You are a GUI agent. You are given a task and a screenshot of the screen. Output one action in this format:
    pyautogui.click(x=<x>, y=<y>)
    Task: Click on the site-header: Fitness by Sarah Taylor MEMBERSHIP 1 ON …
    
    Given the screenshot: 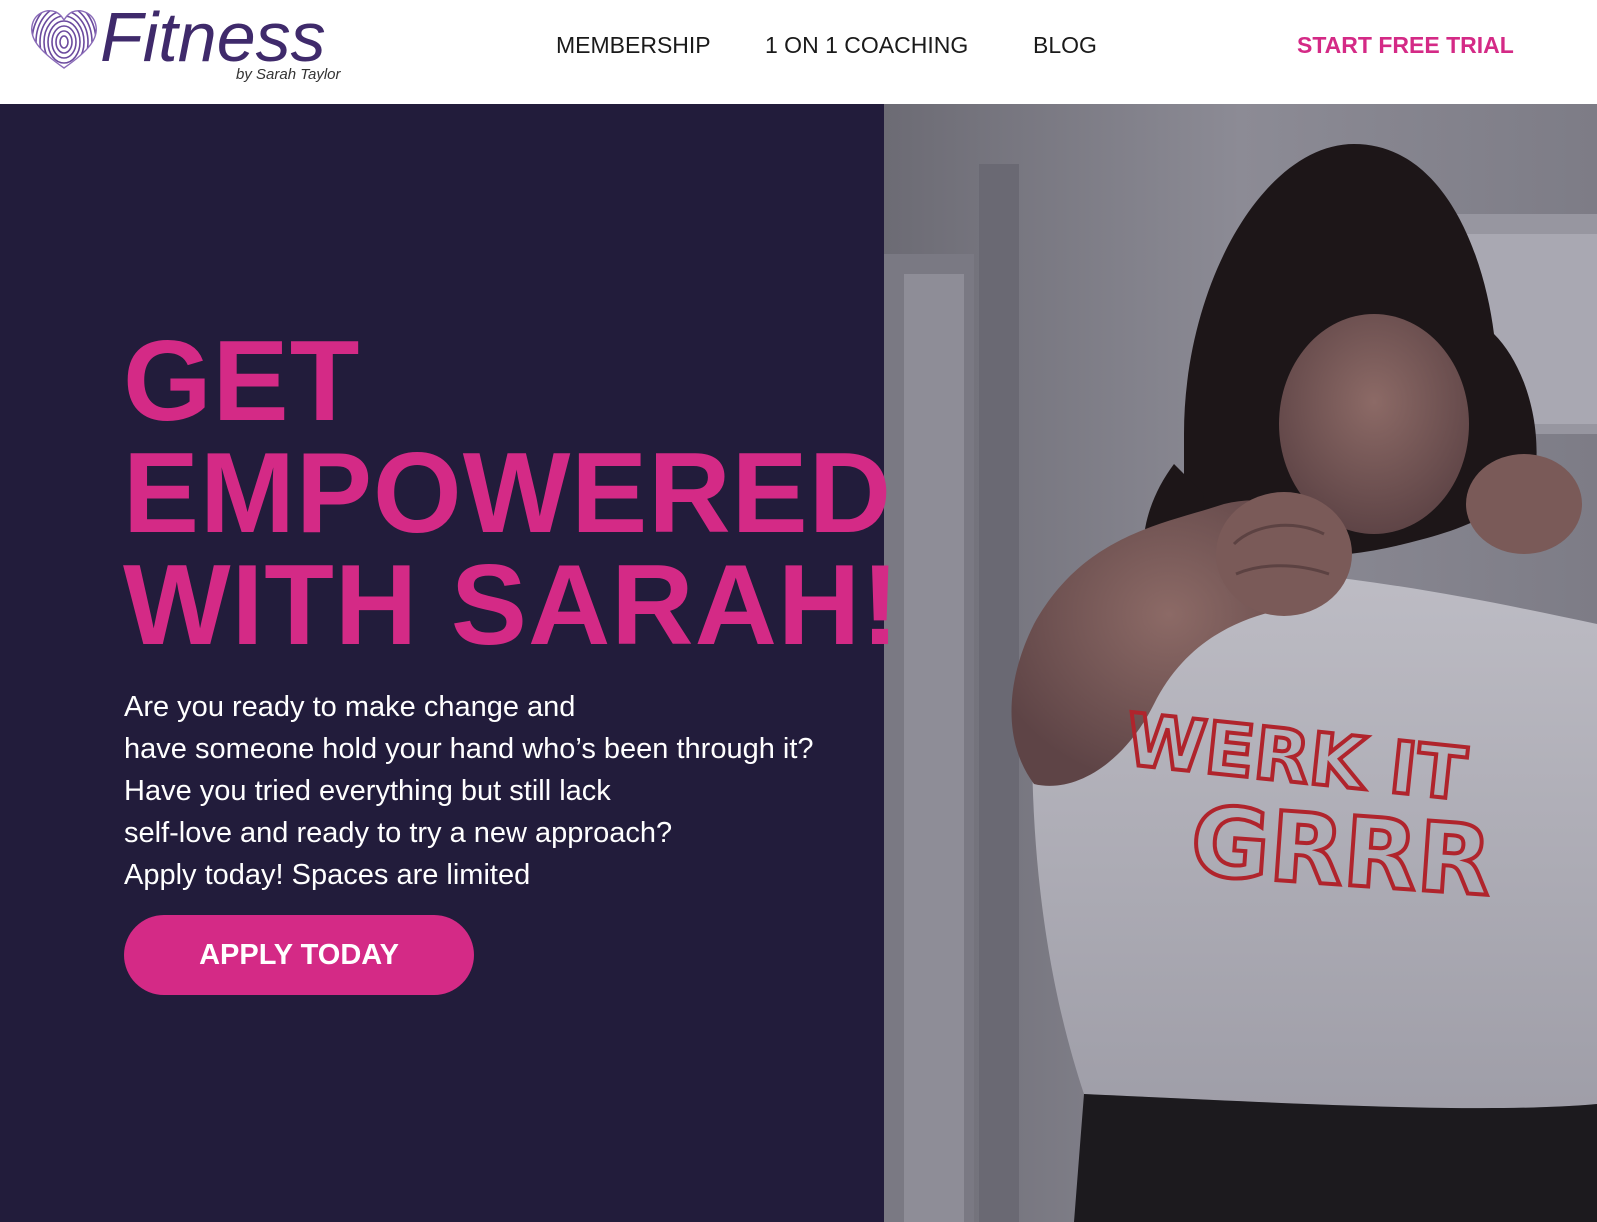 What is the action you would take?
    pyautogui.click(x=798, y=52)
    